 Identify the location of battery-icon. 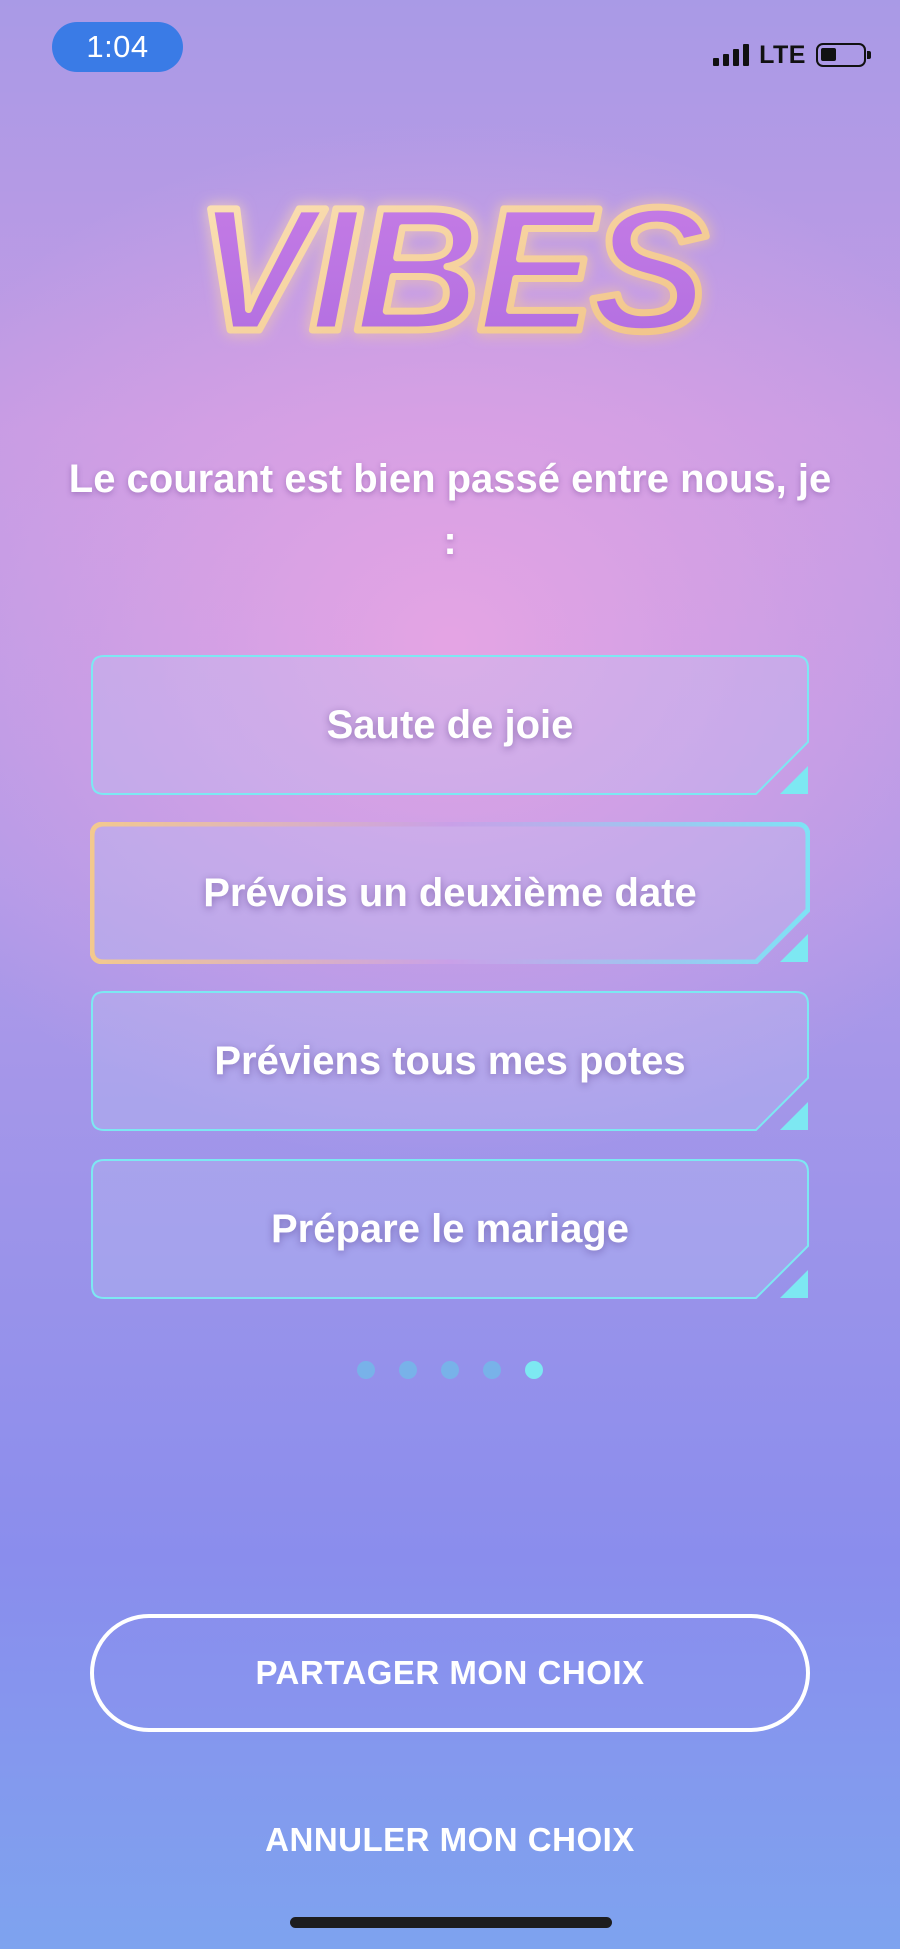
(843, 55).